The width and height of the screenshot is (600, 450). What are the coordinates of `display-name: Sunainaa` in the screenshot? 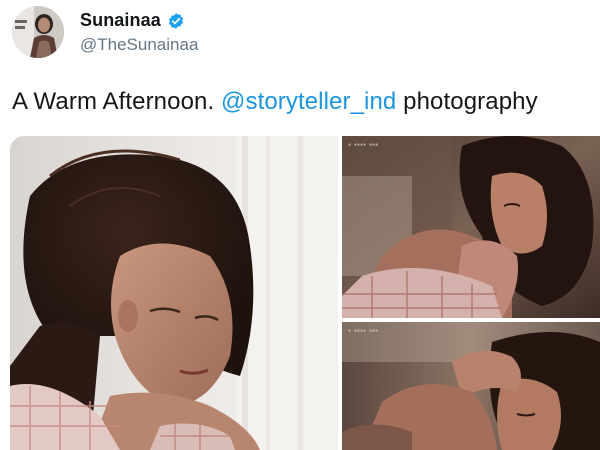 It's located at (120, 20).